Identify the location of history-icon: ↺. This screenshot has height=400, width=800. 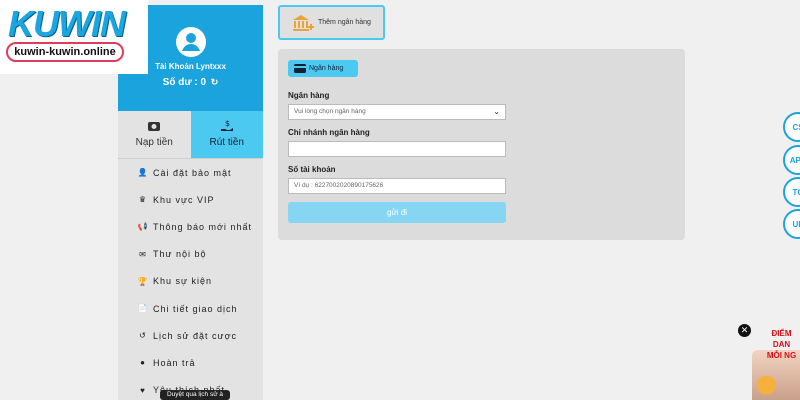
(143, 336).